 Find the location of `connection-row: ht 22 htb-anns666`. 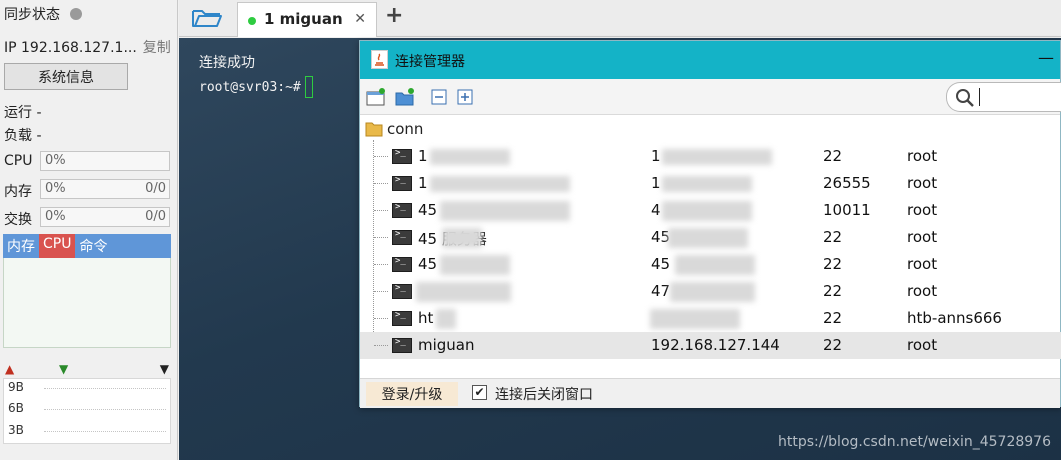

connection-row: ht 22 htb-anns666 is located at coordinates (710, 318).